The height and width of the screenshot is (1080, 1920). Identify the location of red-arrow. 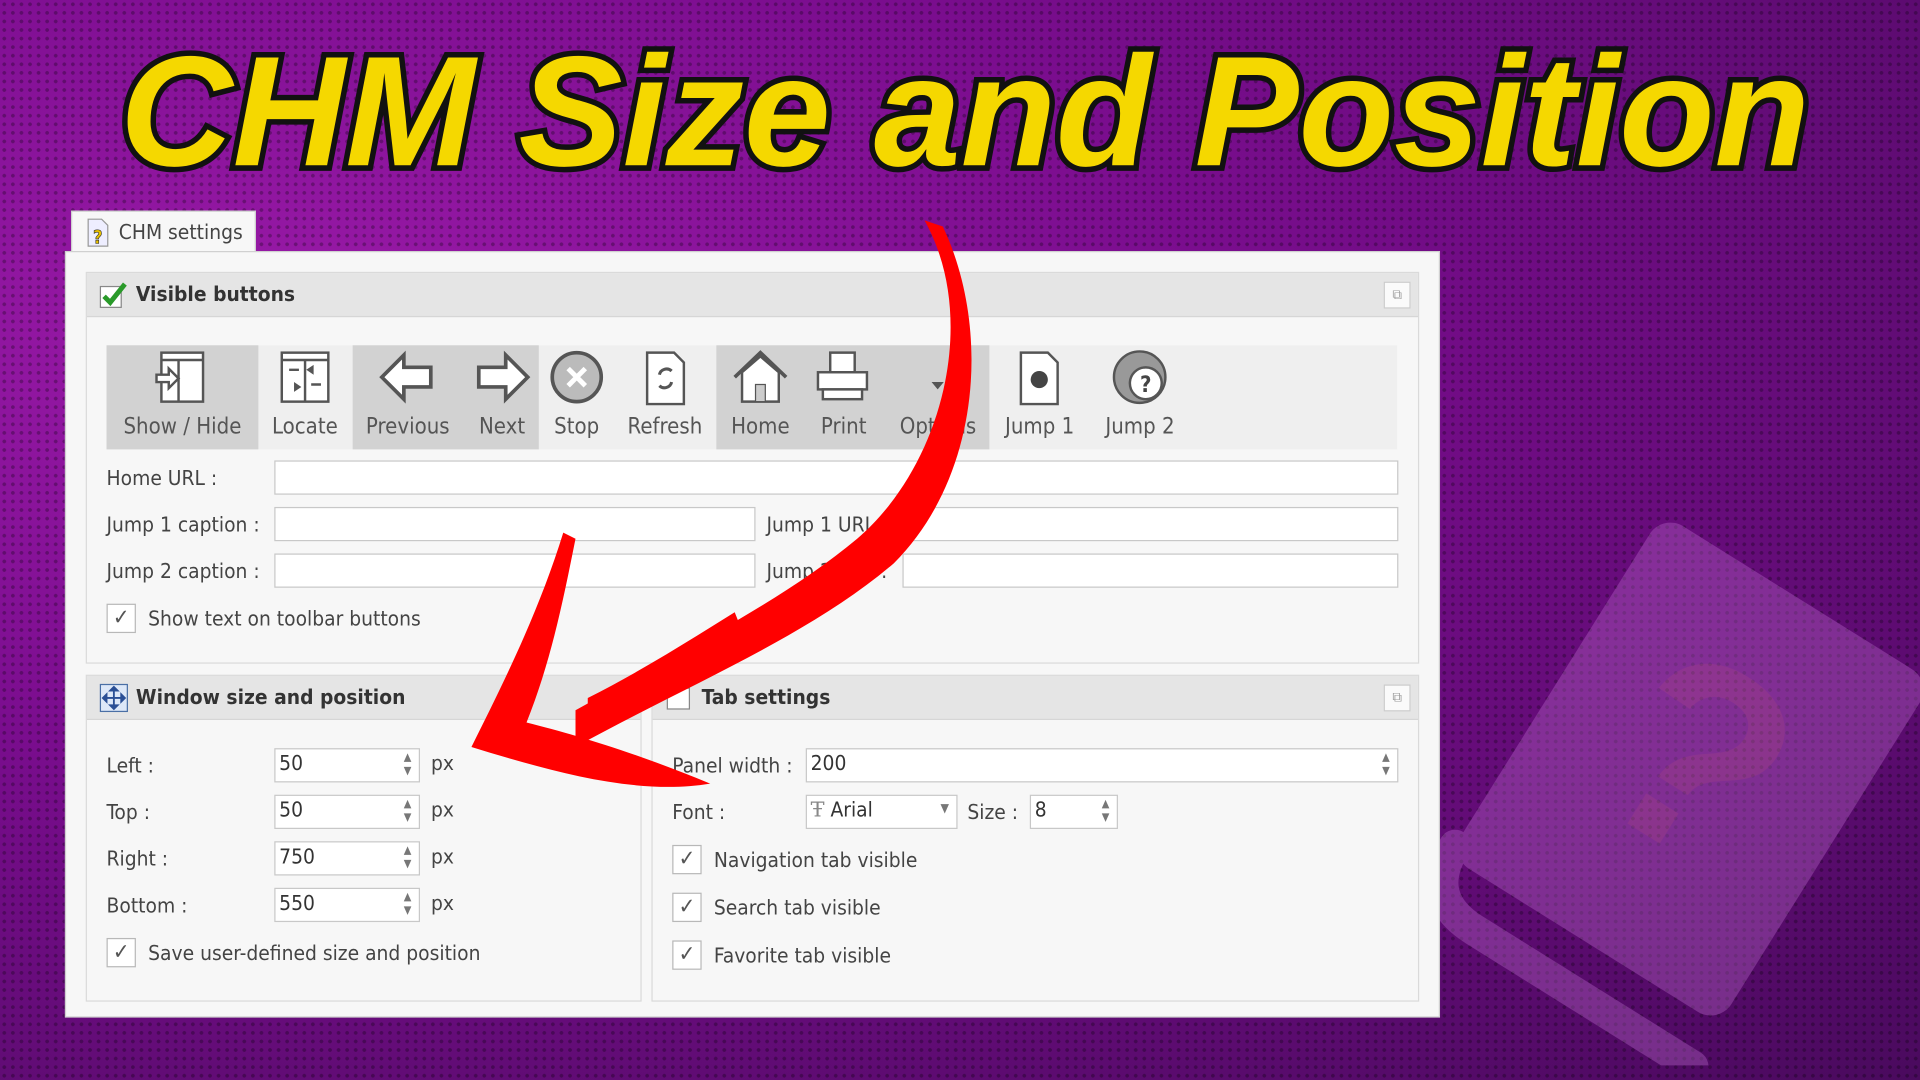
(721, 503).